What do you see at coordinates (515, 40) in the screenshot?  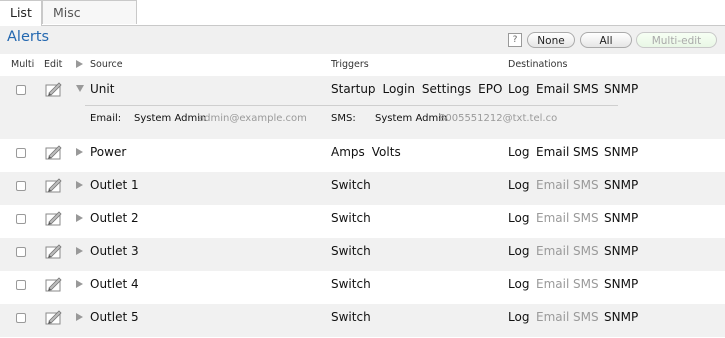 I see `help-icon: ?` at bounding box center [515, 40].